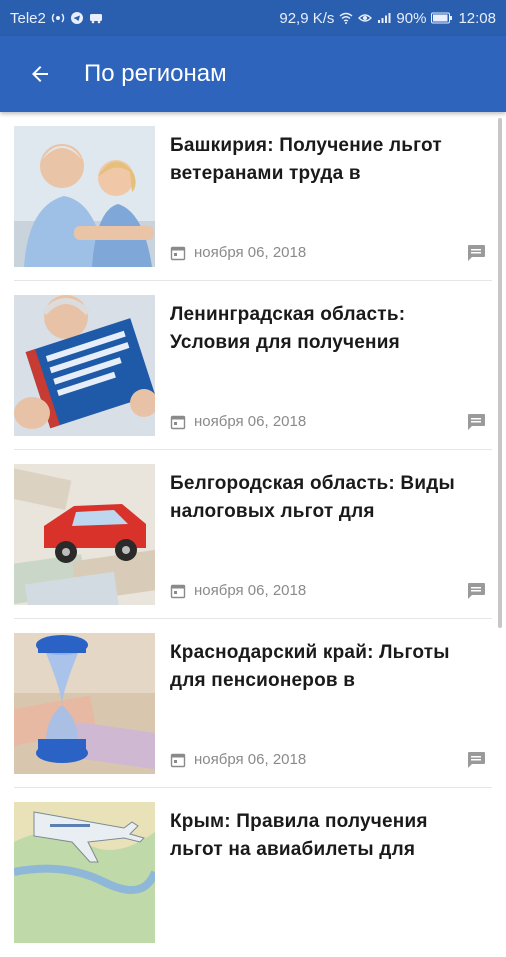  What do you see at coordinates (76, 18) in the screenshot?
I see `telegram-icon` at bounding box center [76, 18].